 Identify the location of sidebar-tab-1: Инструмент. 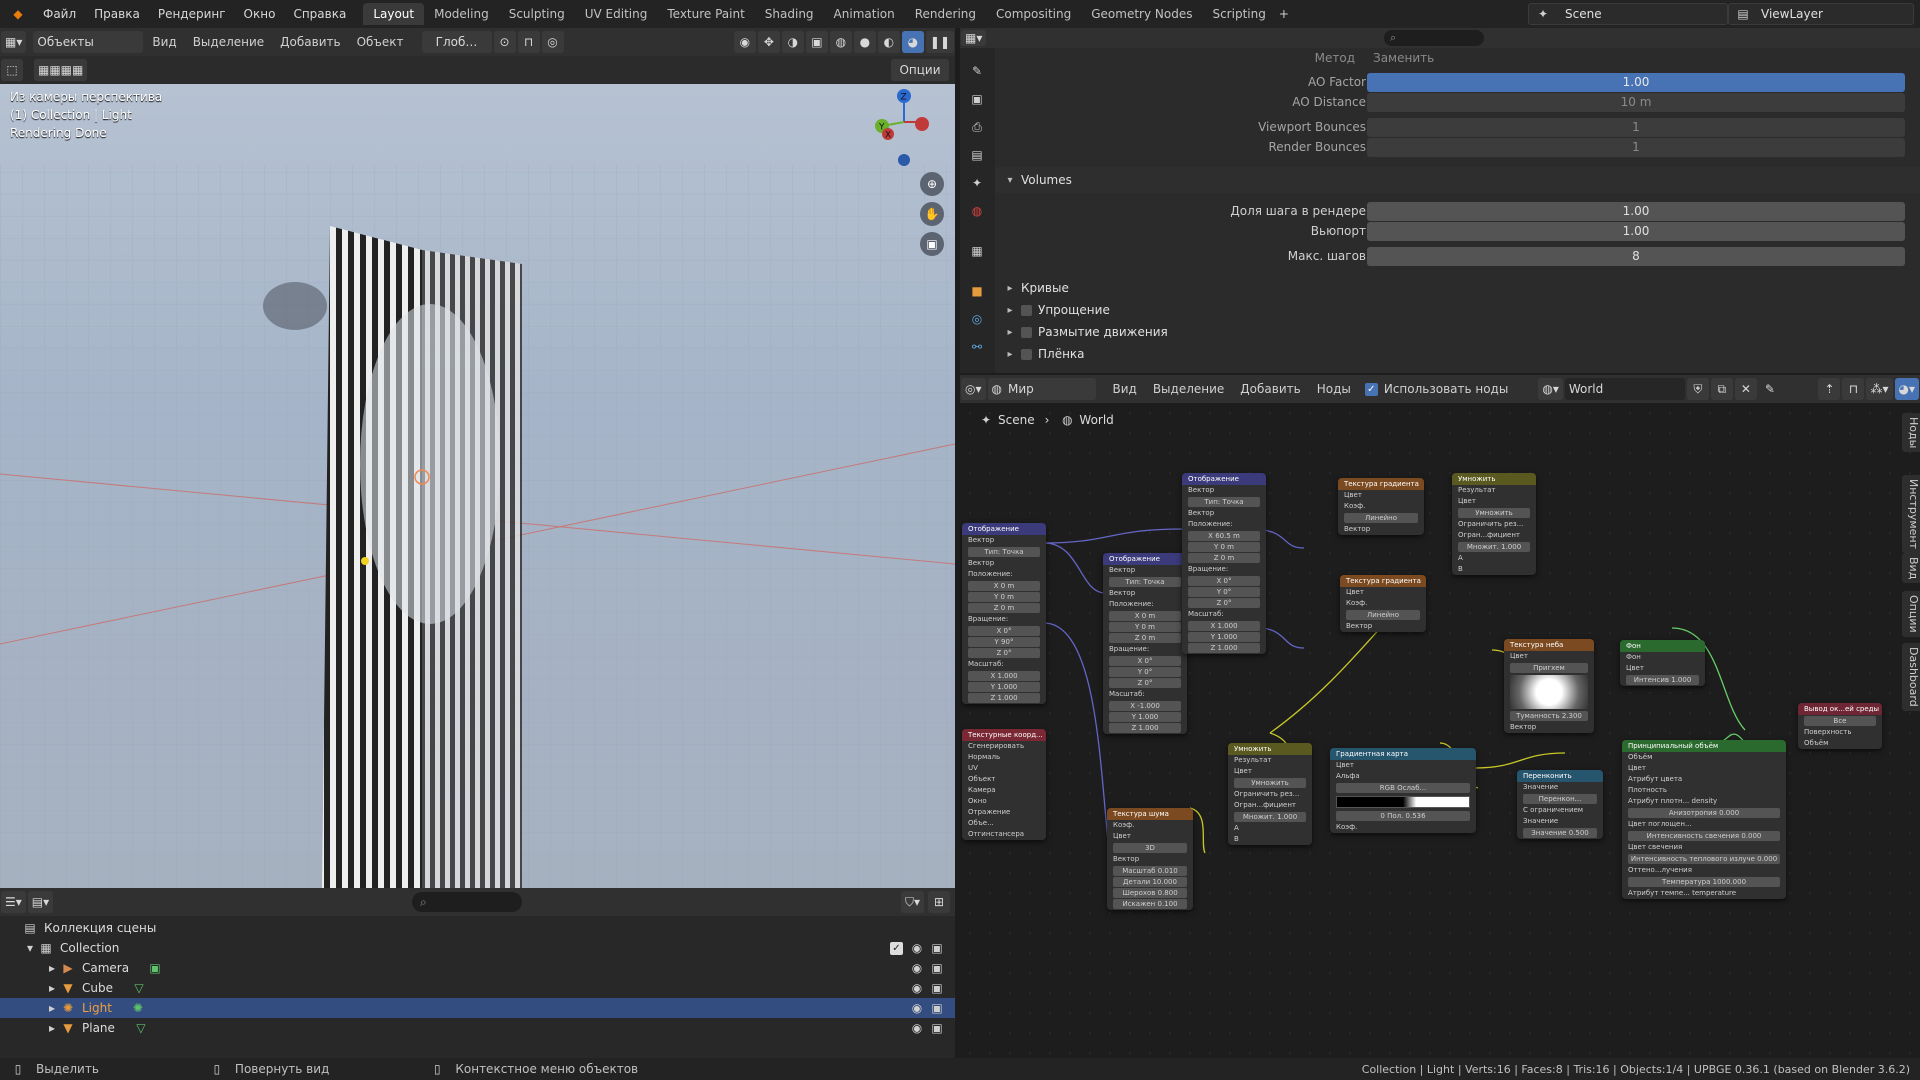
(1911, 514).